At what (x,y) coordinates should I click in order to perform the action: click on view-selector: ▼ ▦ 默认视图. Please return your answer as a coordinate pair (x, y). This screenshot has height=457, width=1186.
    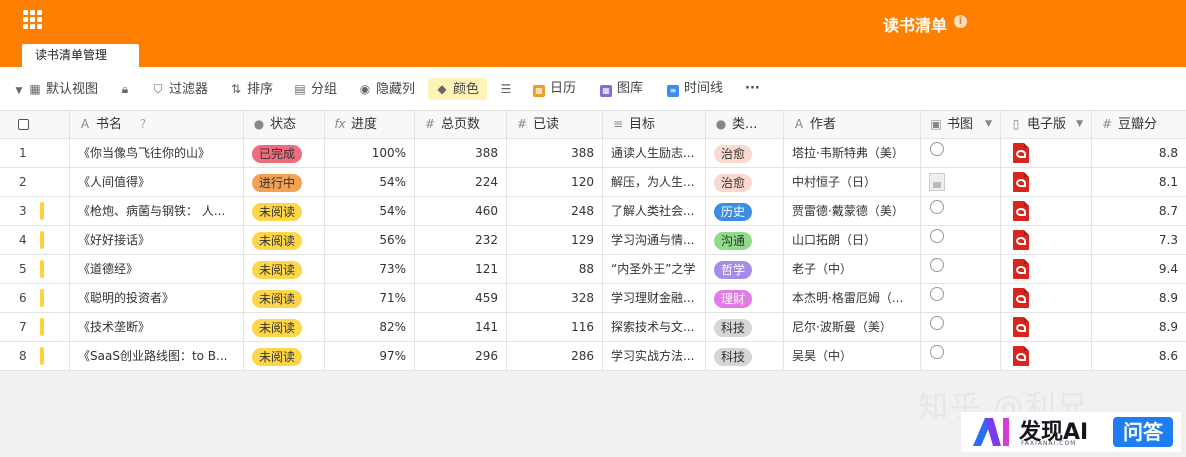
    Looking at the image, I should click on (56, 89).